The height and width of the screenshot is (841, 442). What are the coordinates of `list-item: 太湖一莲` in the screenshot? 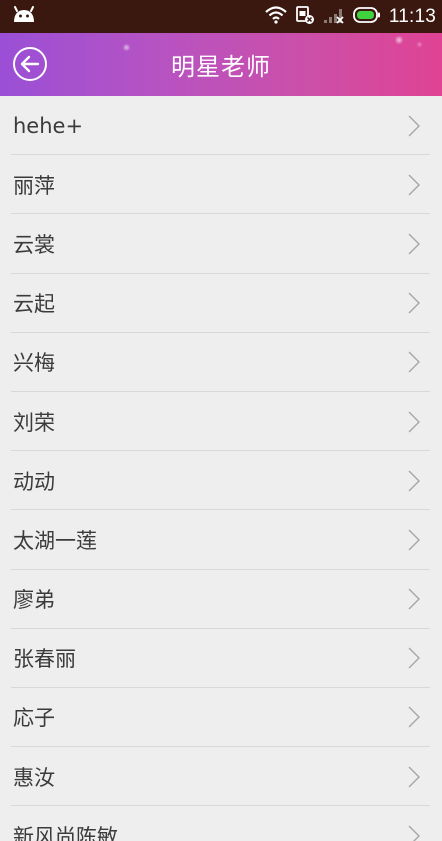 It's located at (221, 540).